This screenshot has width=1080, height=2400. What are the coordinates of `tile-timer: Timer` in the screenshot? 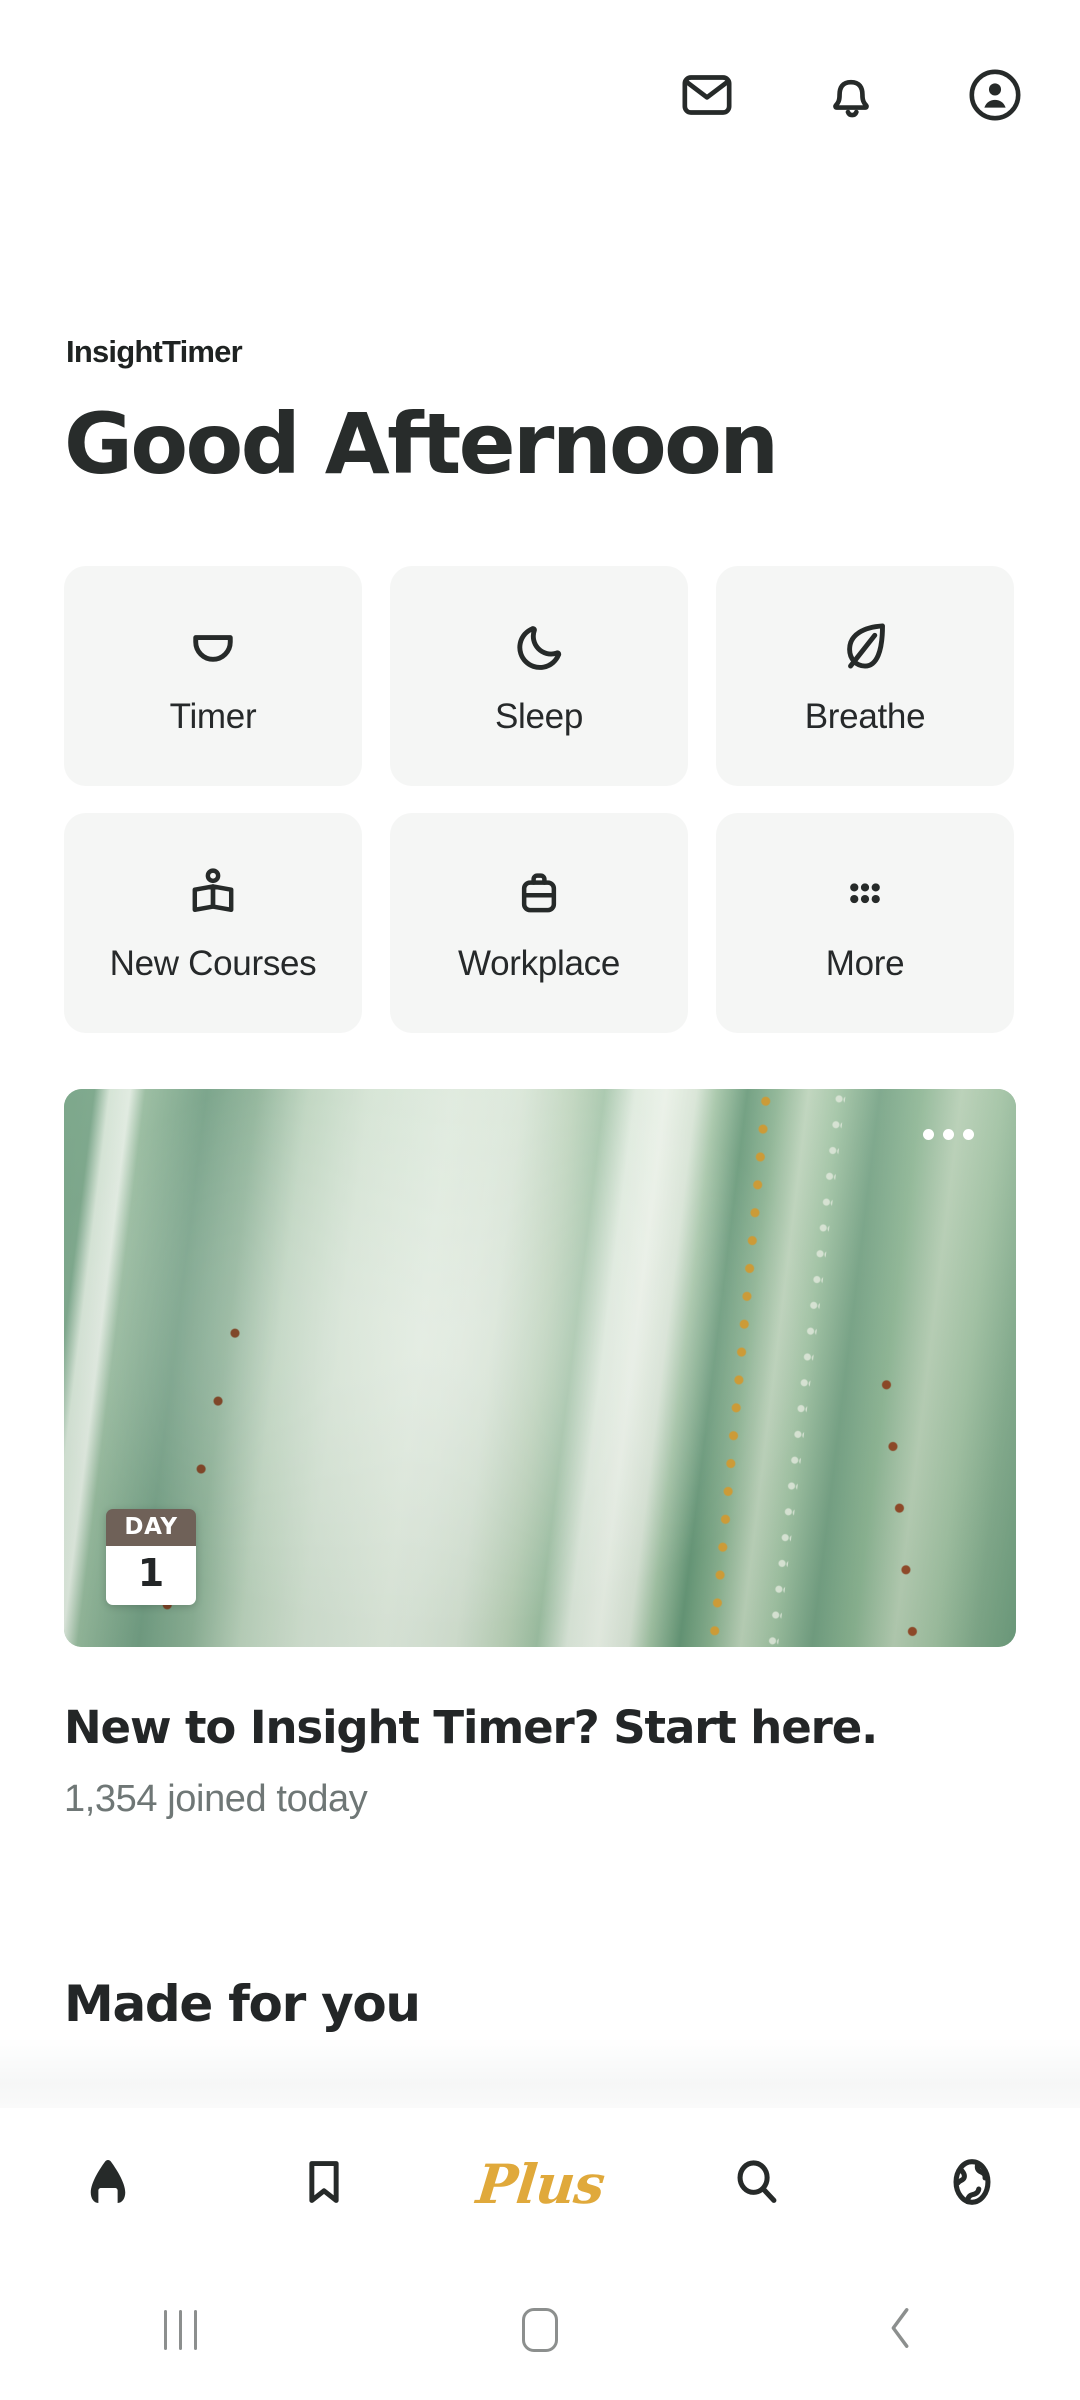 It's located at (213, 676).